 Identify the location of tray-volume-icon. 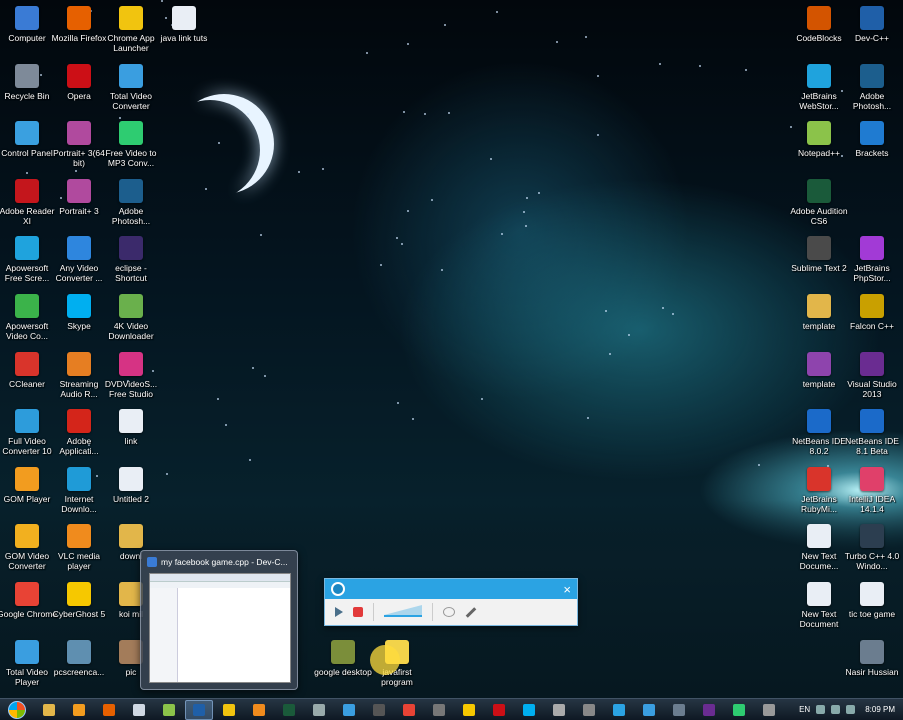
(836, 709).